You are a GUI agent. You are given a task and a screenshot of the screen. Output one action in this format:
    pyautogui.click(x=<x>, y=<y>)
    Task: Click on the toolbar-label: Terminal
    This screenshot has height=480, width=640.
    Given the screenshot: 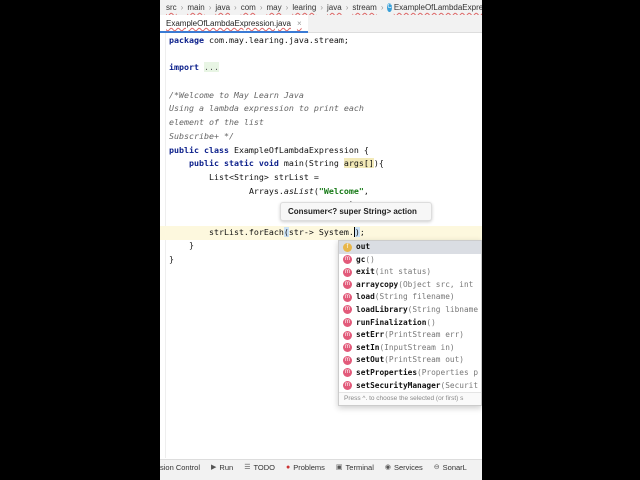 What is the action you would take?
    pyautogui.click(x=359, y=467)
    